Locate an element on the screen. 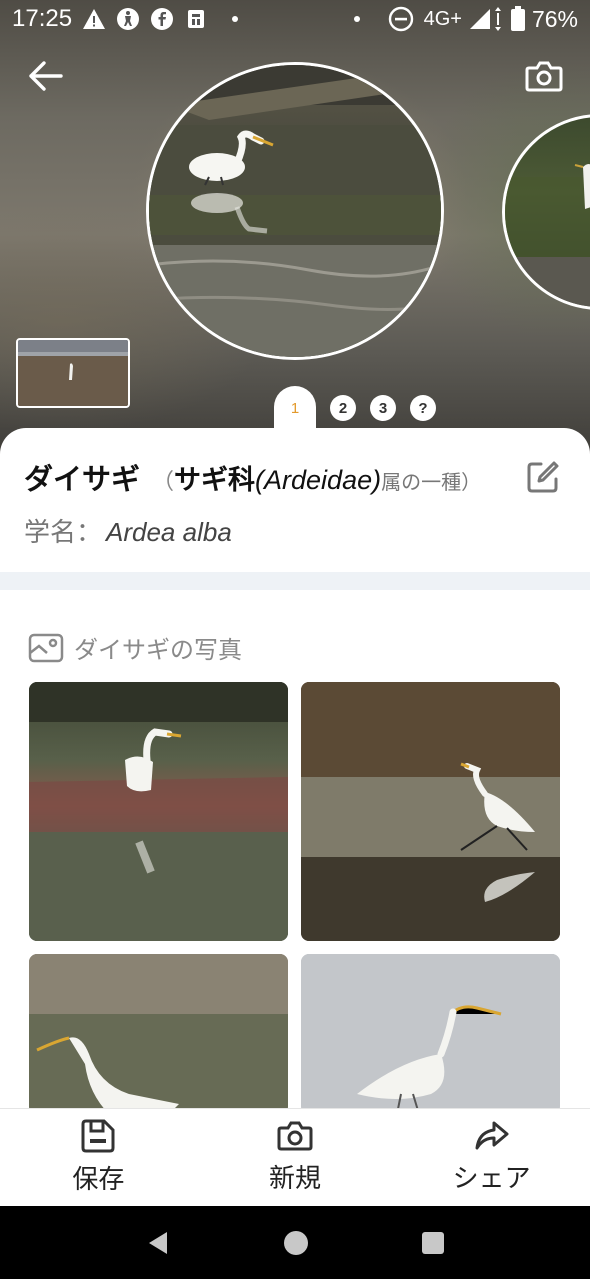 The height and width of the screenshot is (1279, 590). next-photo-preview is located at coordinates (546, 212).